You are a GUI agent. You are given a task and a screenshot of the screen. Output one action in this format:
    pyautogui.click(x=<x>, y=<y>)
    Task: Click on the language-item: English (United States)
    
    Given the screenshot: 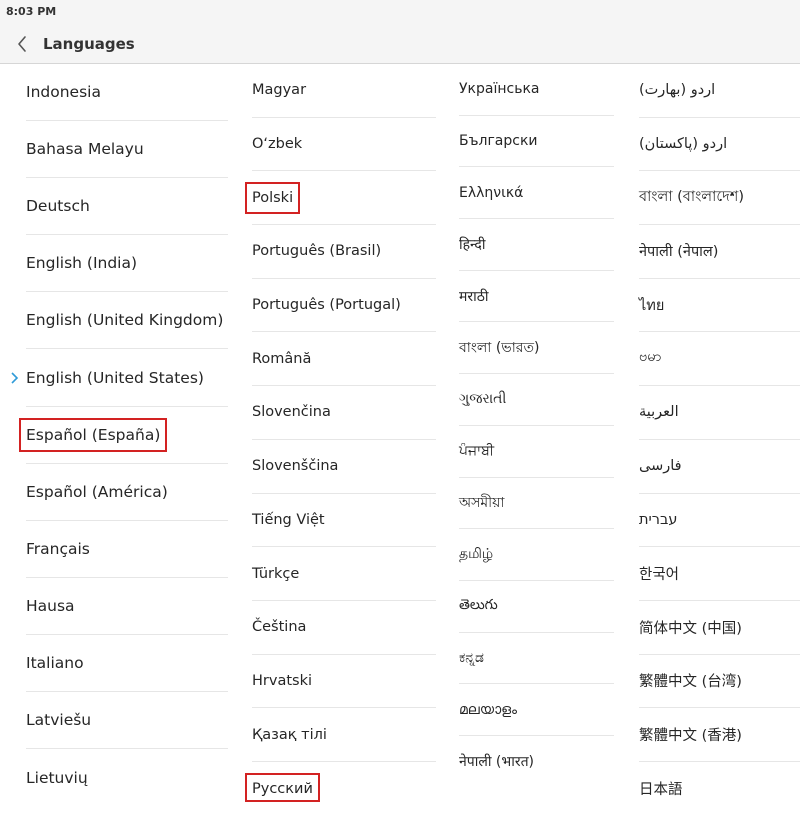 What is the action you would take?
    pyautogui.click(x=119, y=378)
    